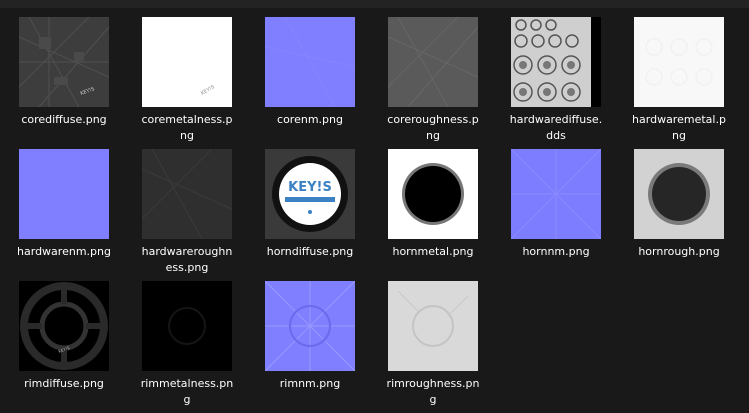  I want to click on file-tile: hornnm.png, so click(553, 206).